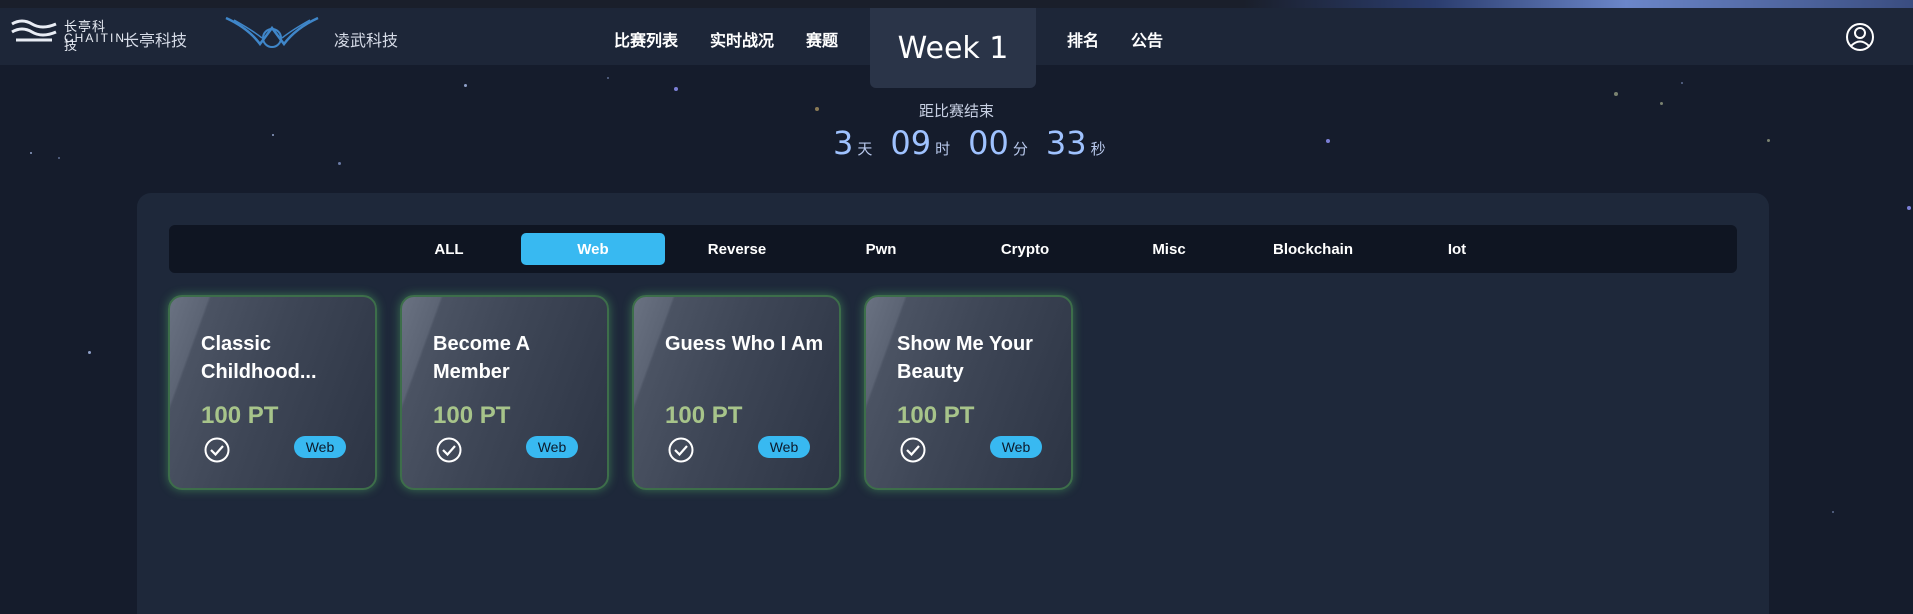 This screenshot has height=614, width=1913. What do you see at coordinates (366, 39) in the screenshot?
I see `brand-lingwu: 凌武科技` at bounding box center [366, 39].